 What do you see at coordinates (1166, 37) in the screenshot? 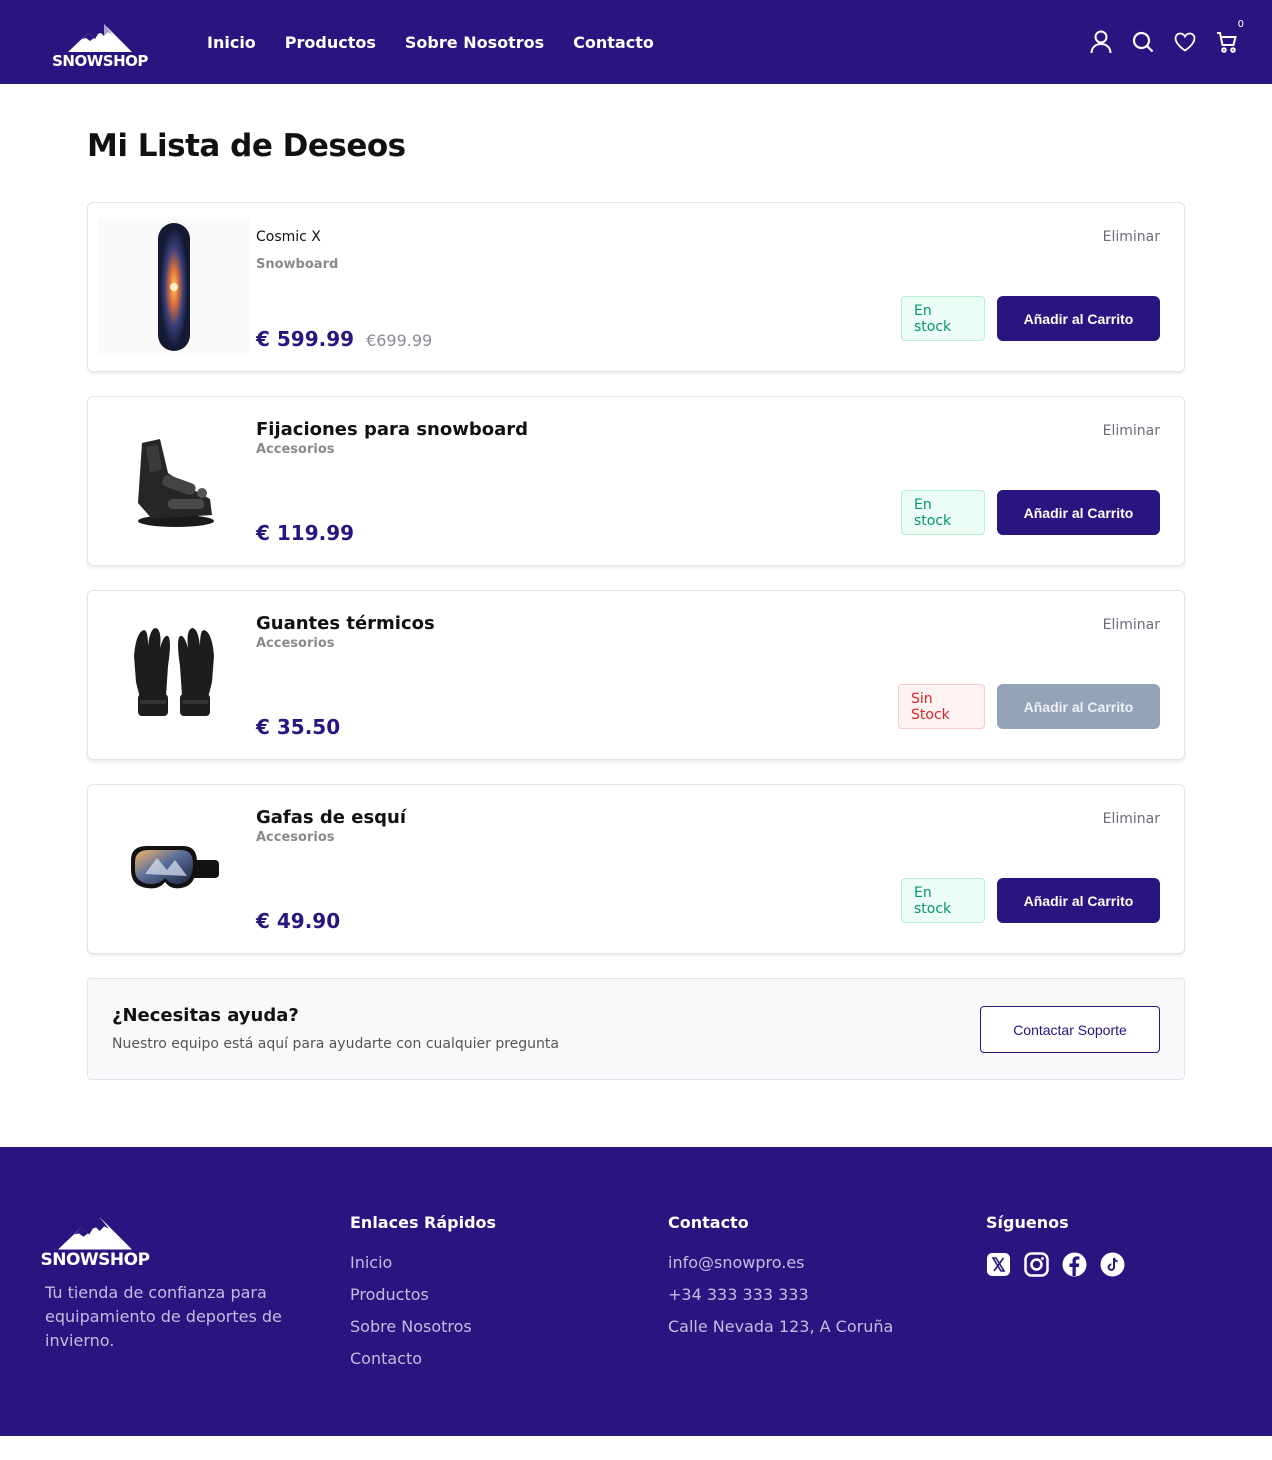
I see `header-actions: 0` at bounding box center [1166, 37].